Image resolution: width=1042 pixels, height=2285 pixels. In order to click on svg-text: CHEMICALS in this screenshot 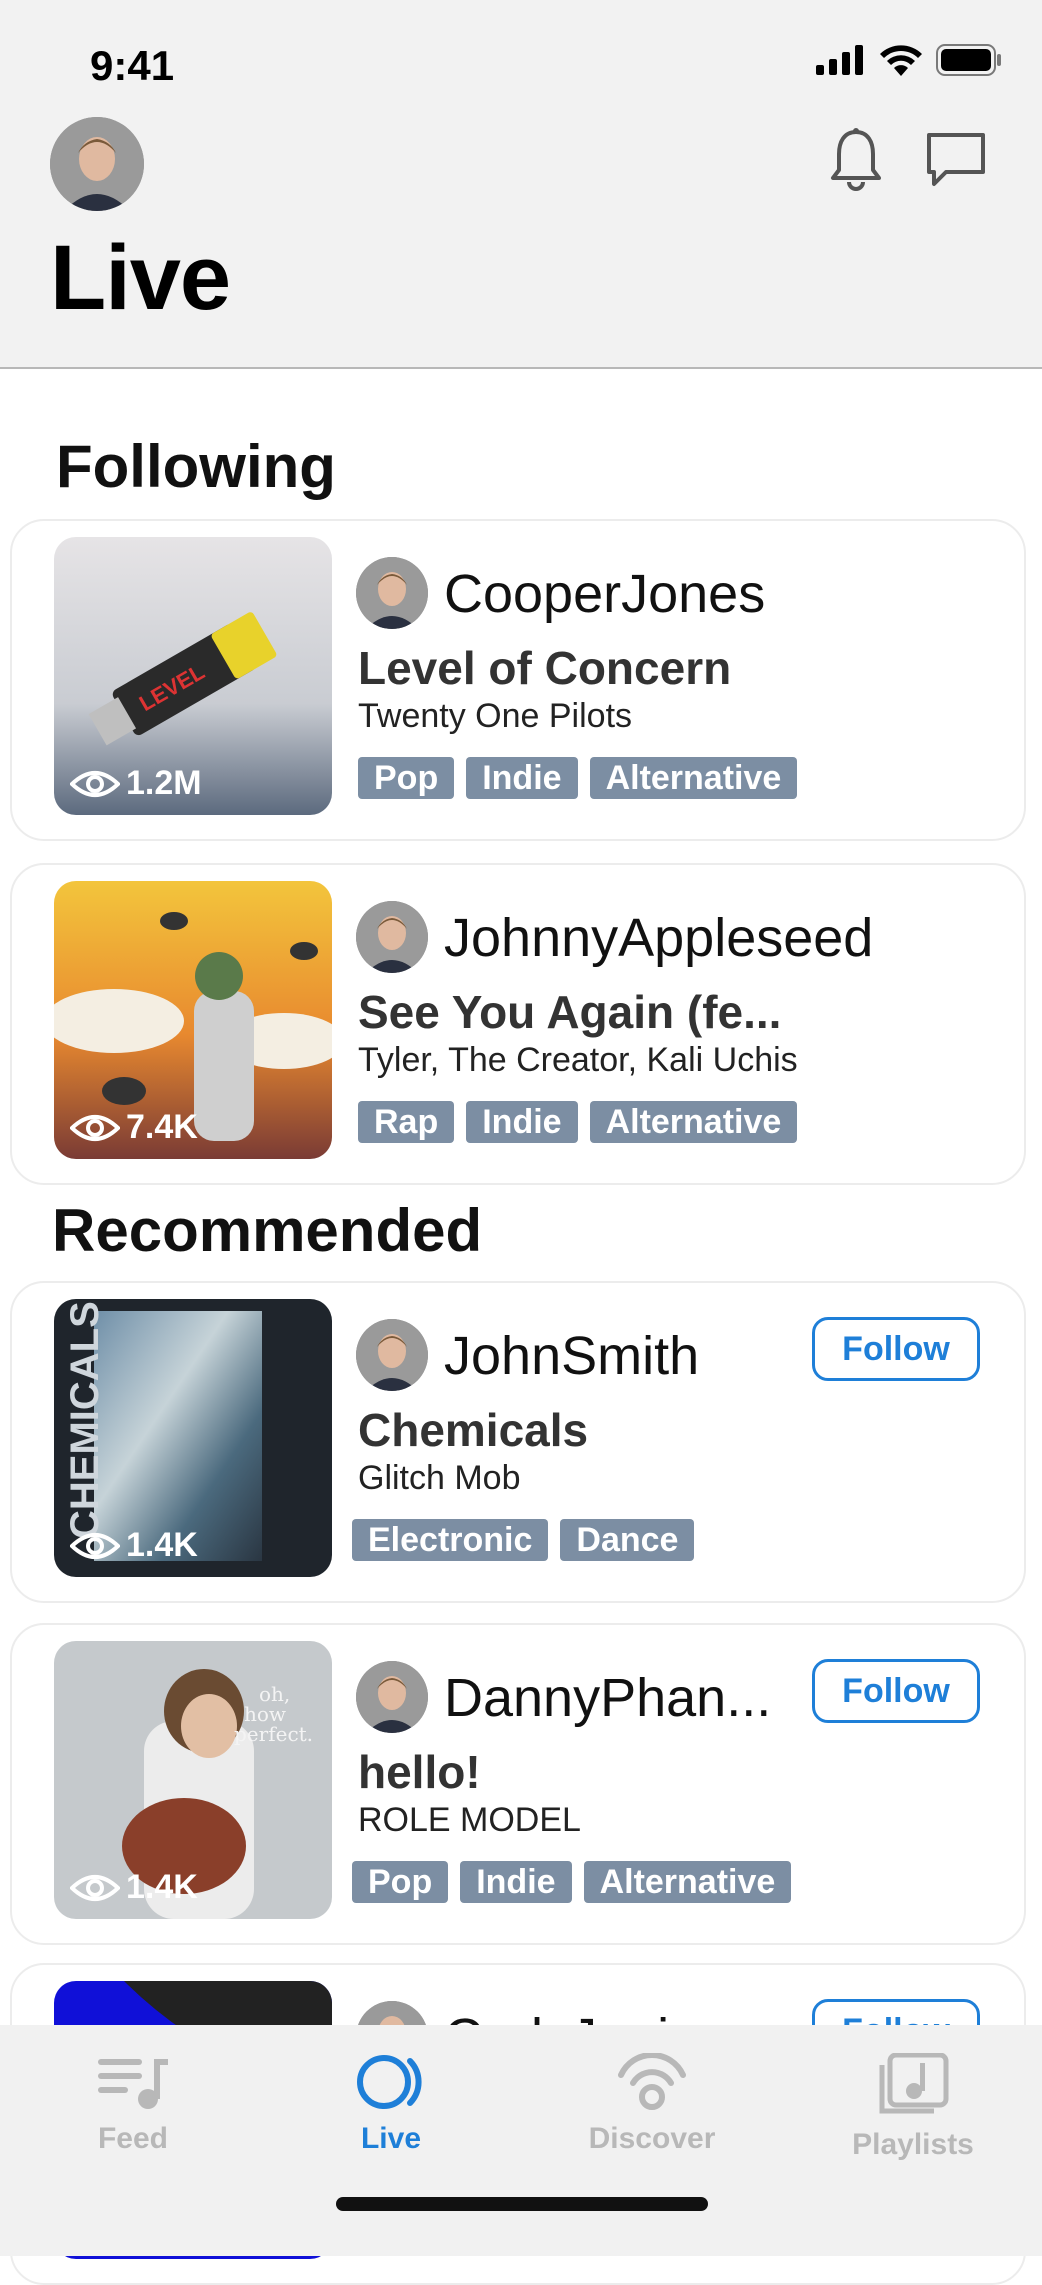, I will do `click(85, 1420)`.